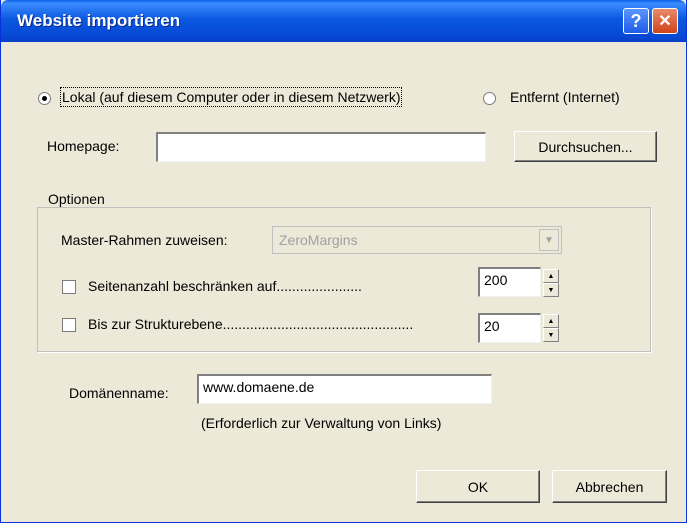 This screenshot has width=687, height=523. What do you see at coordinates (509, 282) in the screenshot?
I see `limit-pages-input: 200` at bounding box center [509, 282].